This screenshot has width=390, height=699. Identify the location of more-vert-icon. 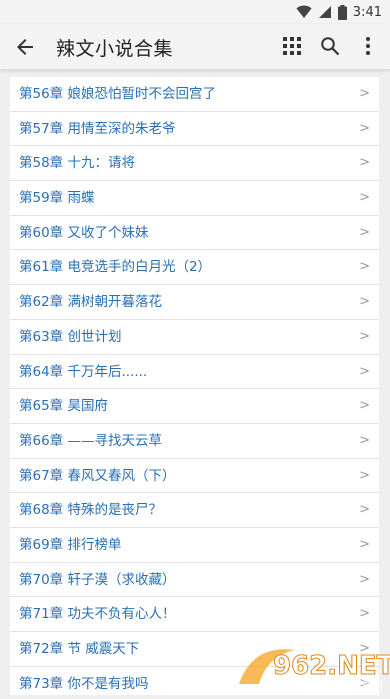
(368, 46).